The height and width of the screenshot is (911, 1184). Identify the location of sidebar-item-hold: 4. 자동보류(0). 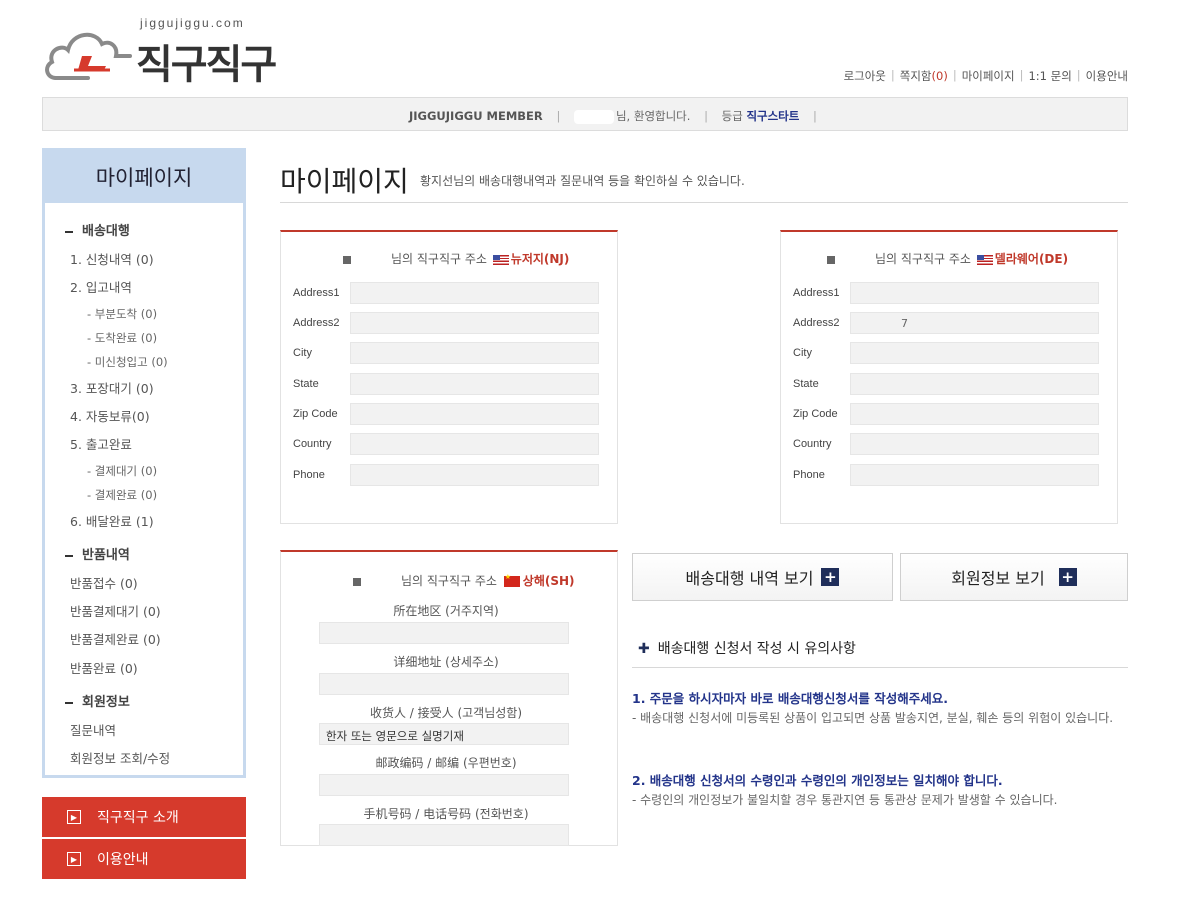
(110, 415).